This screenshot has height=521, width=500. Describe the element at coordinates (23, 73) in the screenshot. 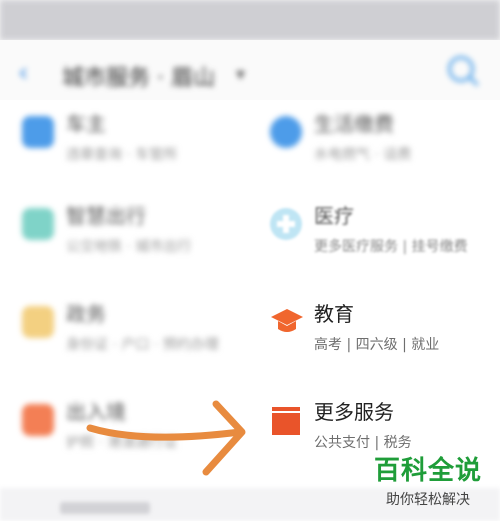

I see `back-arrow-icon: ‹` at that location.